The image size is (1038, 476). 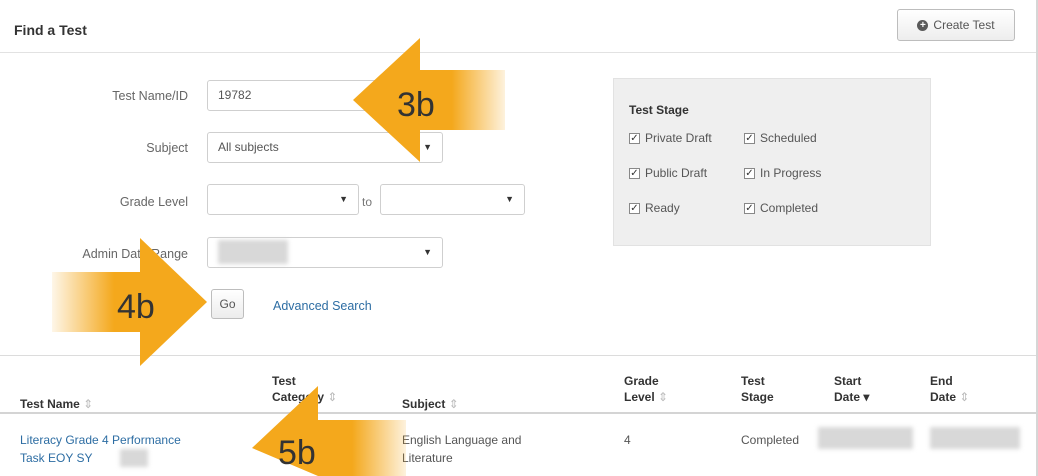 I want to click on page-title: Find a Test, so click(x=50, y=30).